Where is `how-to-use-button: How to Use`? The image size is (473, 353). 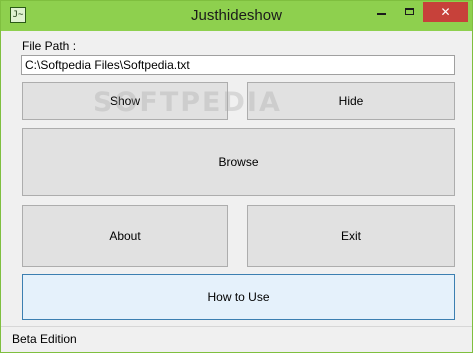
how-to-use-button: How to Use is located at coordinates (238, 297).